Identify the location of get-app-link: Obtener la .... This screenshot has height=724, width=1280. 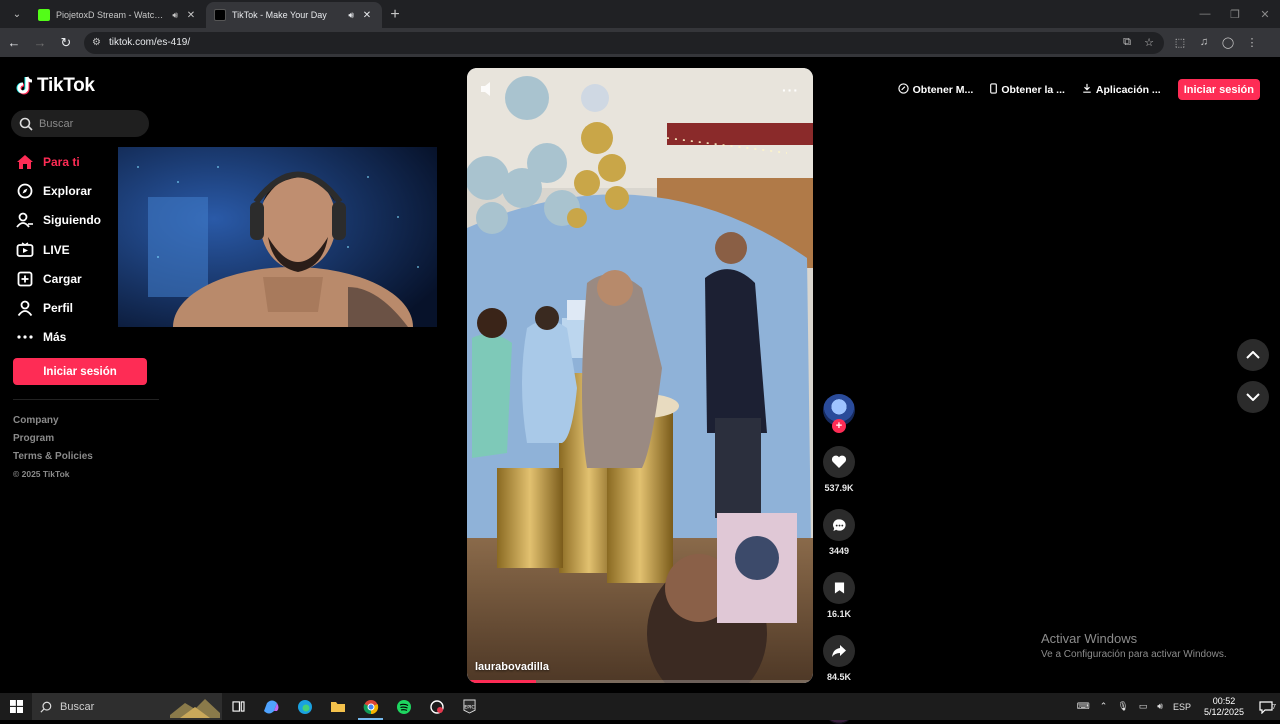
(1027, 89).